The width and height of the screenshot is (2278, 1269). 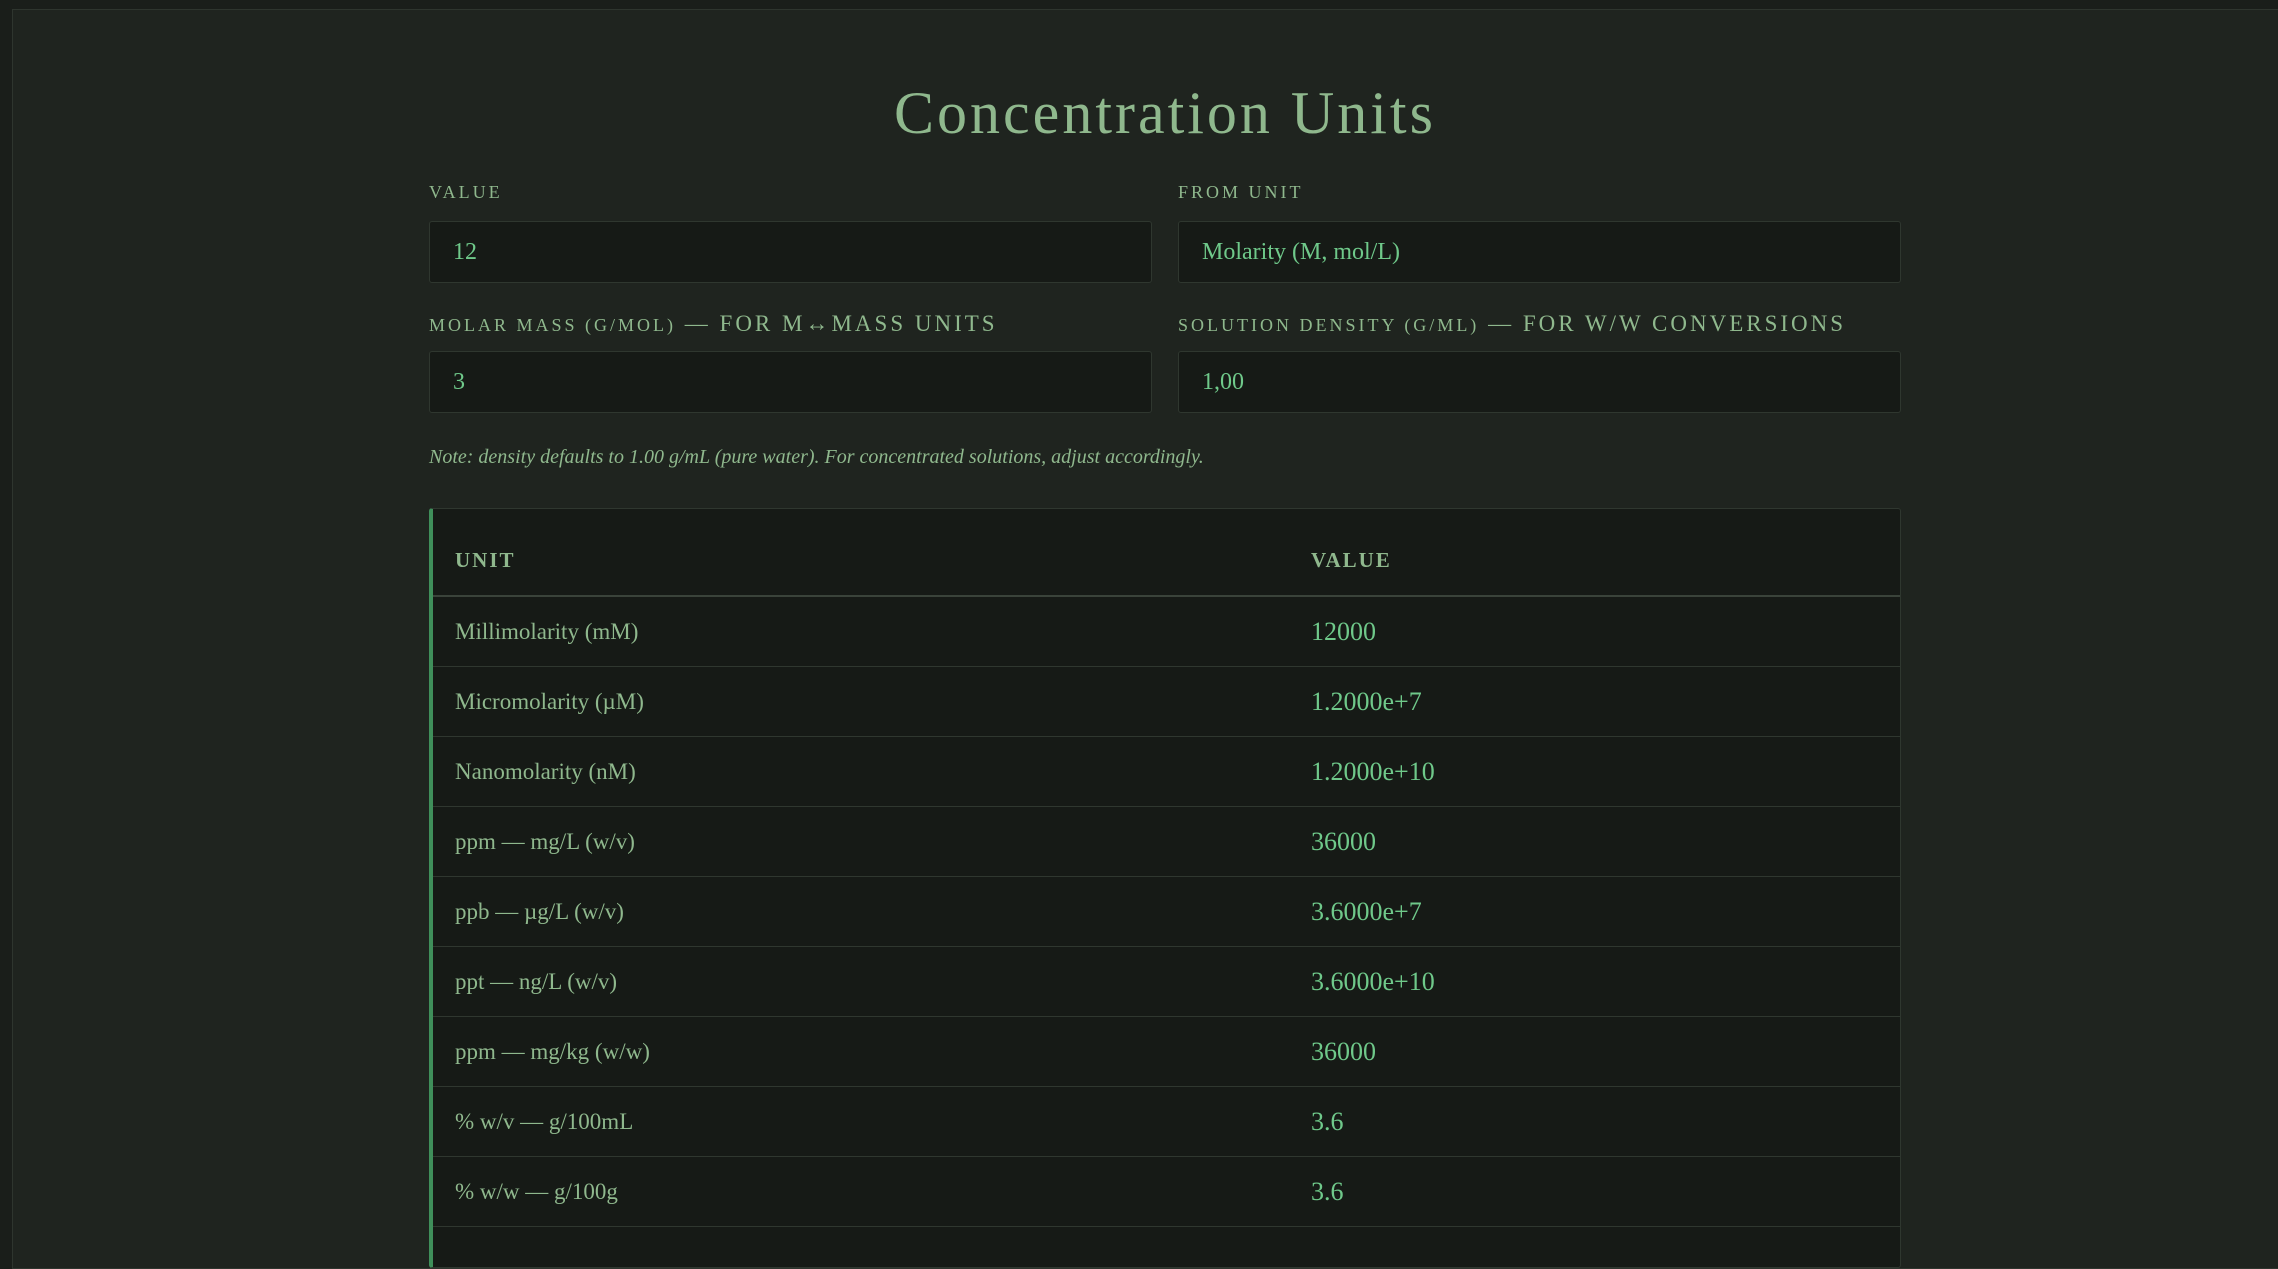 What do you see at coordinates (1166, 842) in the screenshot?
I see `table-row: ppm — mg/L (w/v) 36000` at bounding box center [1166, 842].